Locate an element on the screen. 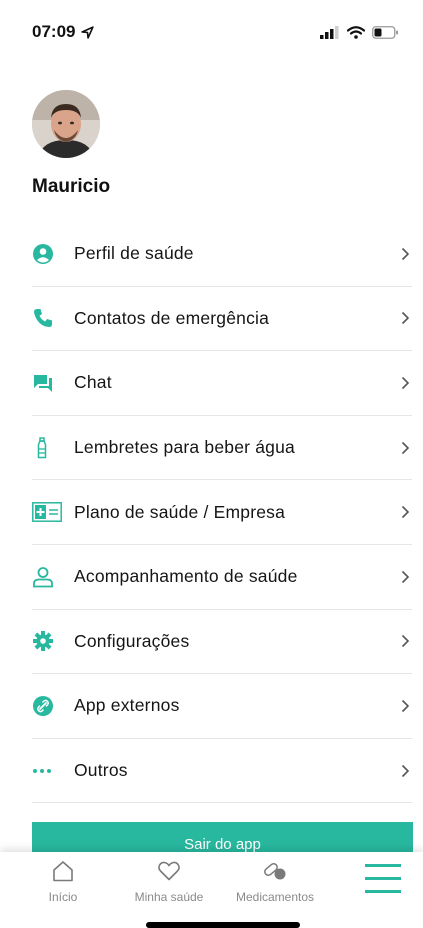  home-icon is located at coordinates (63, 871).